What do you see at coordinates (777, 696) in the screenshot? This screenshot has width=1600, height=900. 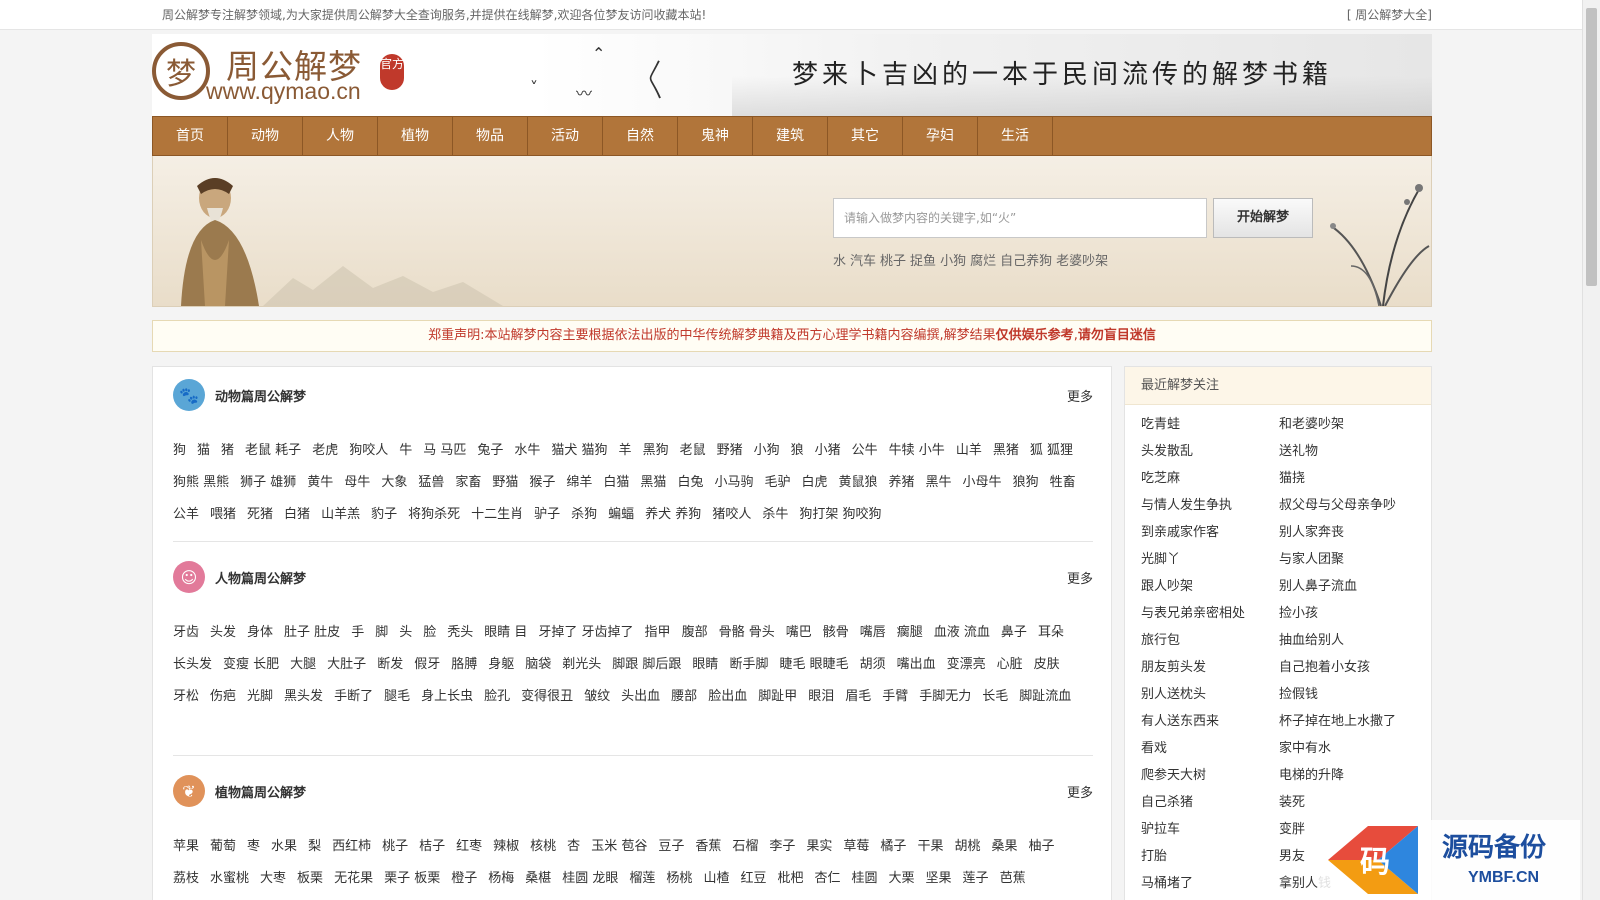 I see `dream-tag: 脚趾甲` at bounding box center [777, 696].